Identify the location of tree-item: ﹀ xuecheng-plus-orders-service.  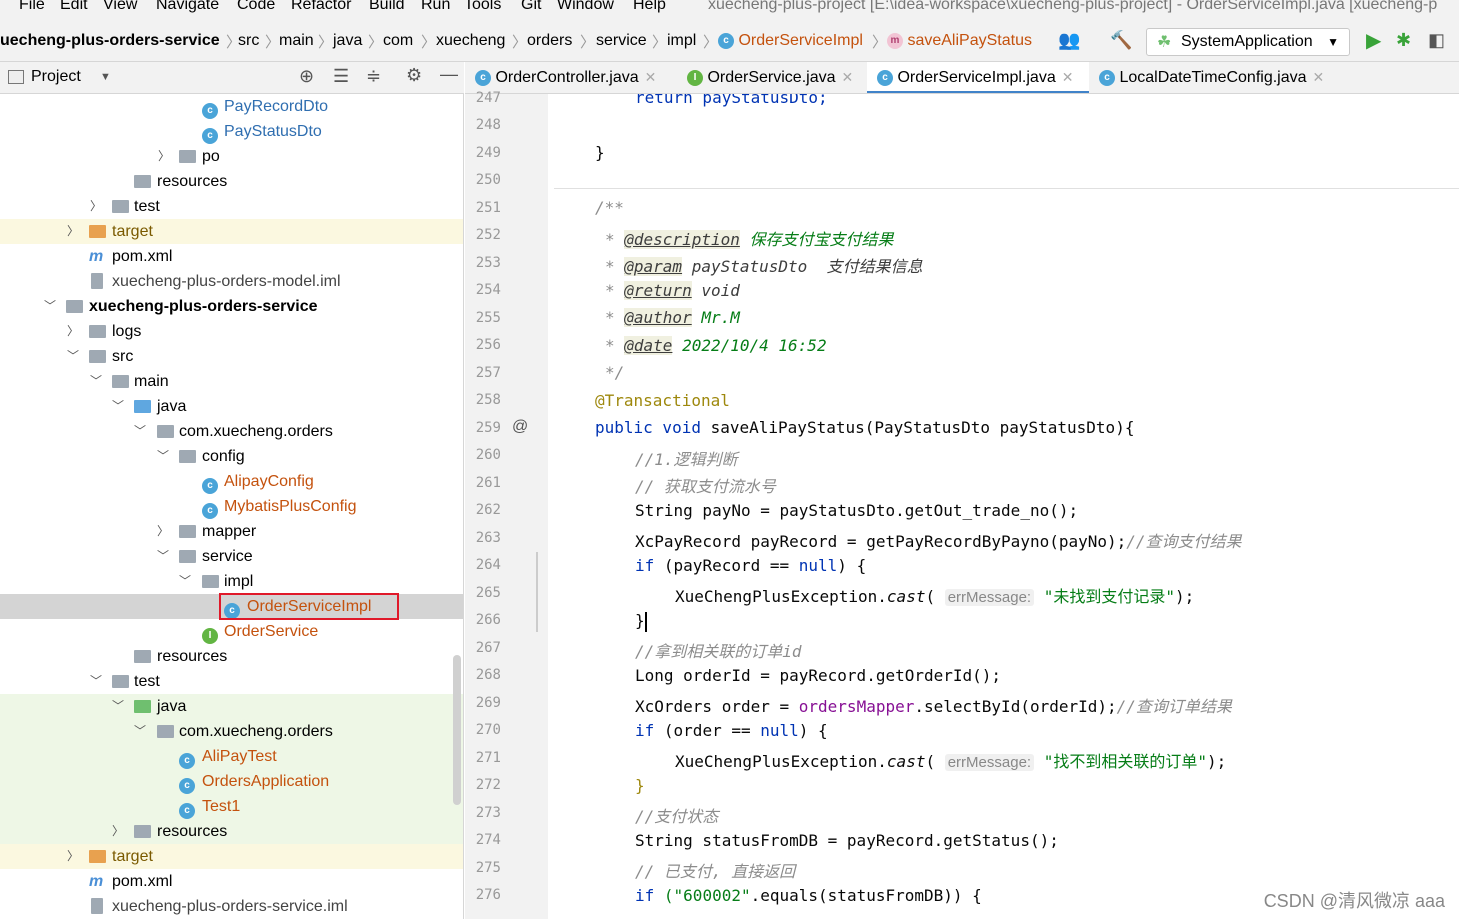
(231, 306).